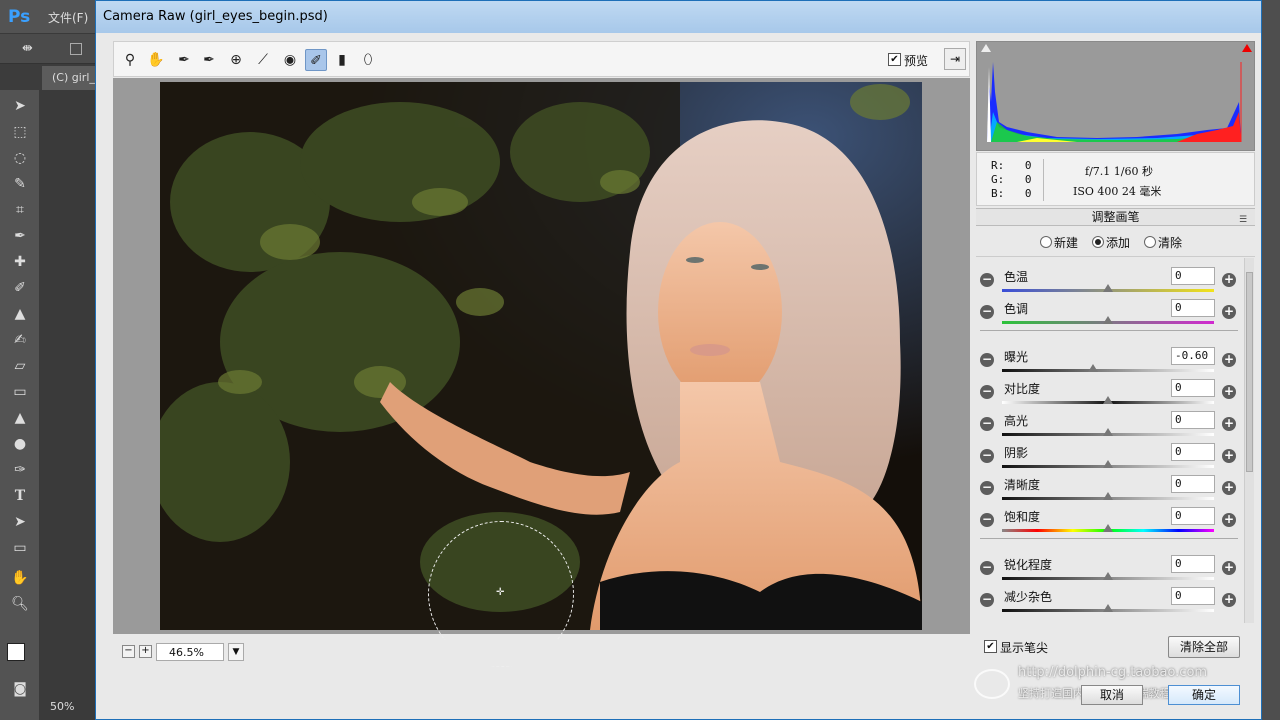  I want to click on radial-filter-icon: ⬯, so click(368, 60).